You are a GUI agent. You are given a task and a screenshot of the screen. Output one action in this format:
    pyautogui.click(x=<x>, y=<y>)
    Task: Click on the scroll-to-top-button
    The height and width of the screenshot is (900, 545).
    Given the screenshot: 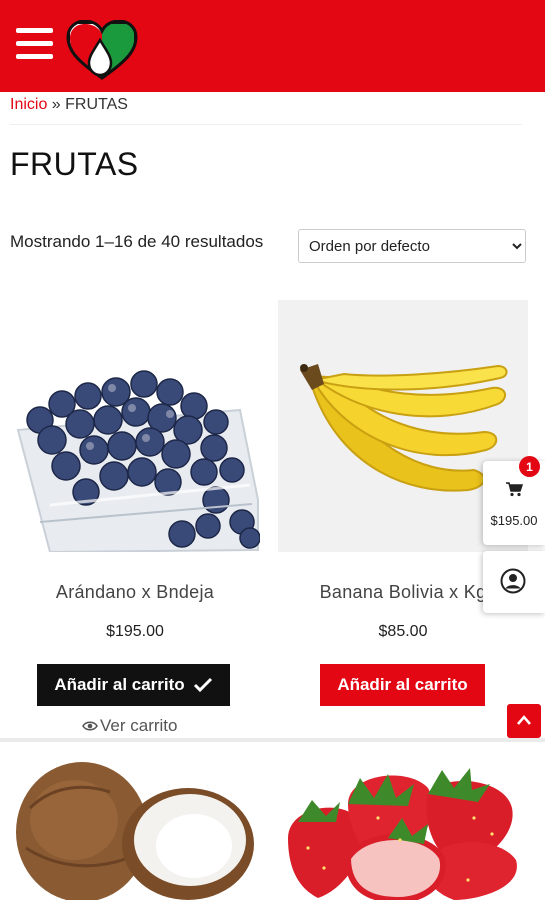 What is the action you would take?
    pyautogui.click(x=524, y=721)
    